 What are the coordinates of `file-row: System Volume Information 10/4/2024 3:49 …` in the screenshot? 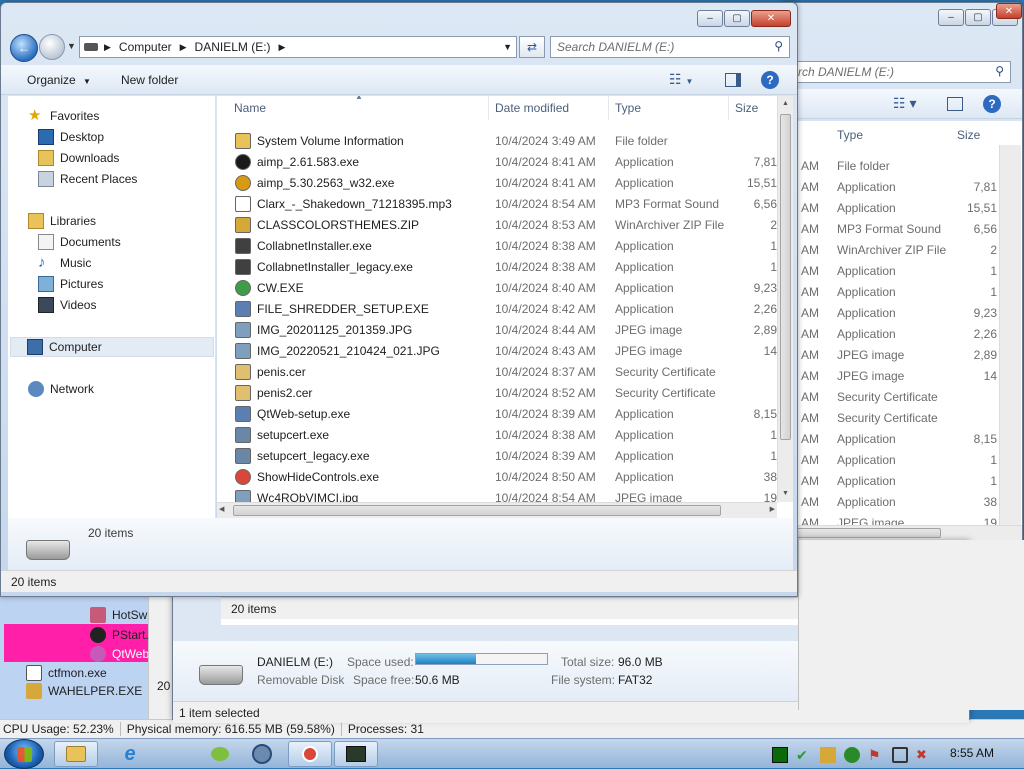 It's located at (497, 140).